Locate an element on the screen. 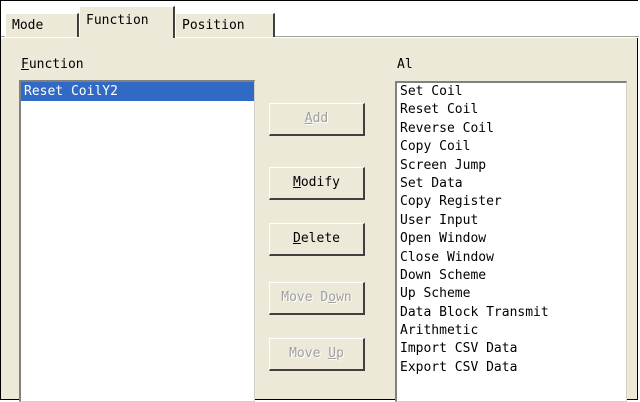  list-item: Copy Register is located at coordinates (511, 202).